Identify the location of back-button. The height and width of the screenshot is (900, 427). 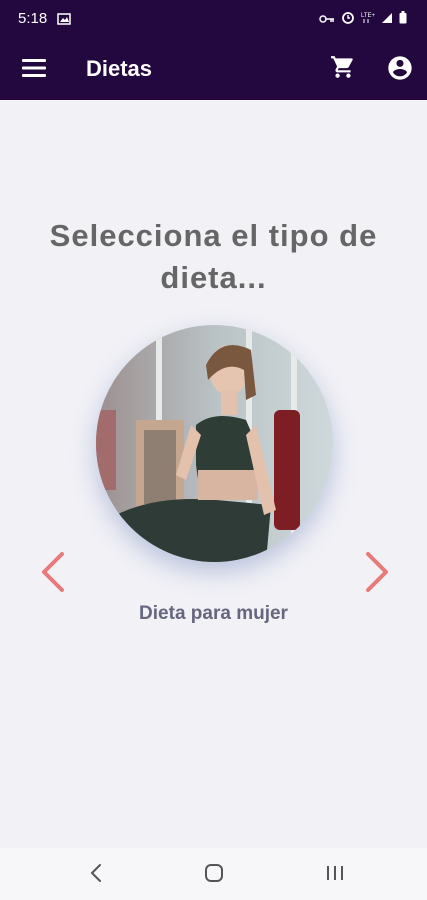
(96, 873).